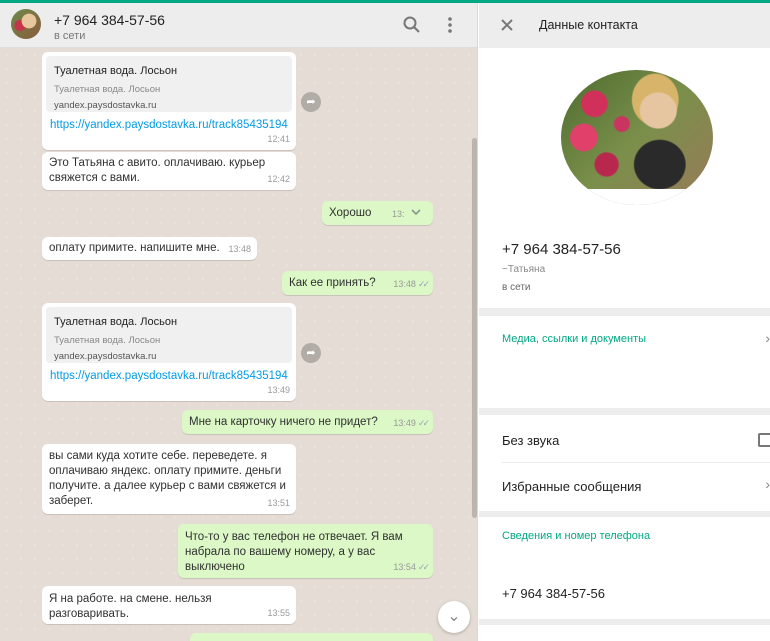 This screenshot has width=770, height=641. I want to click on menu-icon, so click(450, 25).